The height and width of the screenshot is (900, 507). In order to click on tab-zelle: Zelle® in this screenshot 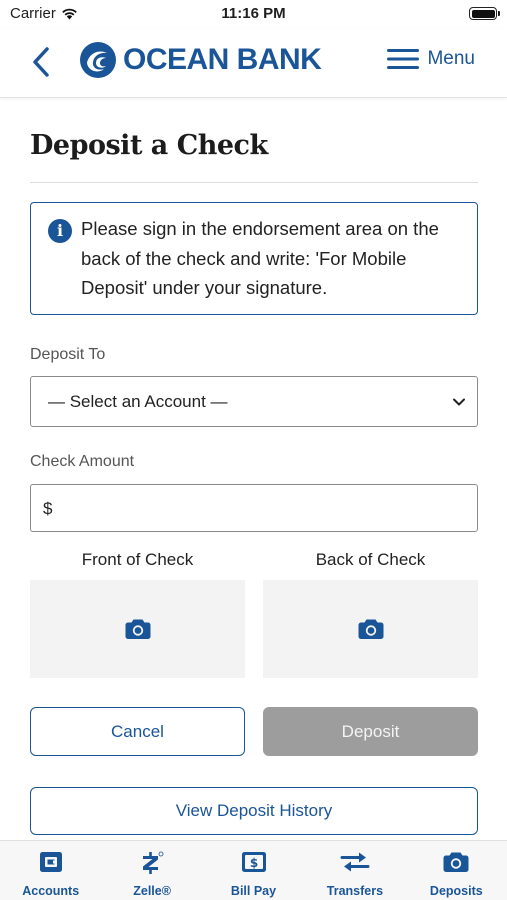, I will do `click(151, 870)`.